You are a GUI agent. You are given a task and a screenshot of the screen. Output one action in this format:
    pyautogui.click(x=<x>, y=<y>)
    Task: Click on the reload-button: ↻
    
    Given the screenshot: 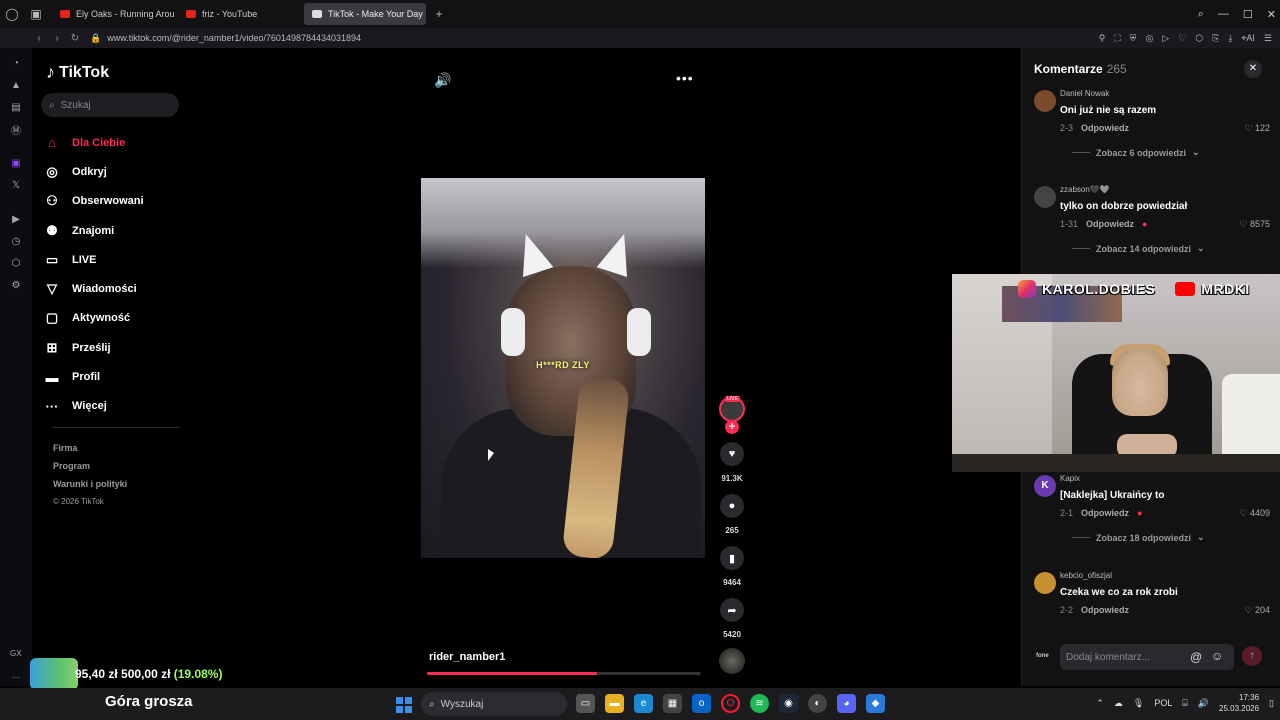 What is the action you would take?
    pyautogui.click(x=75, y=38)
    